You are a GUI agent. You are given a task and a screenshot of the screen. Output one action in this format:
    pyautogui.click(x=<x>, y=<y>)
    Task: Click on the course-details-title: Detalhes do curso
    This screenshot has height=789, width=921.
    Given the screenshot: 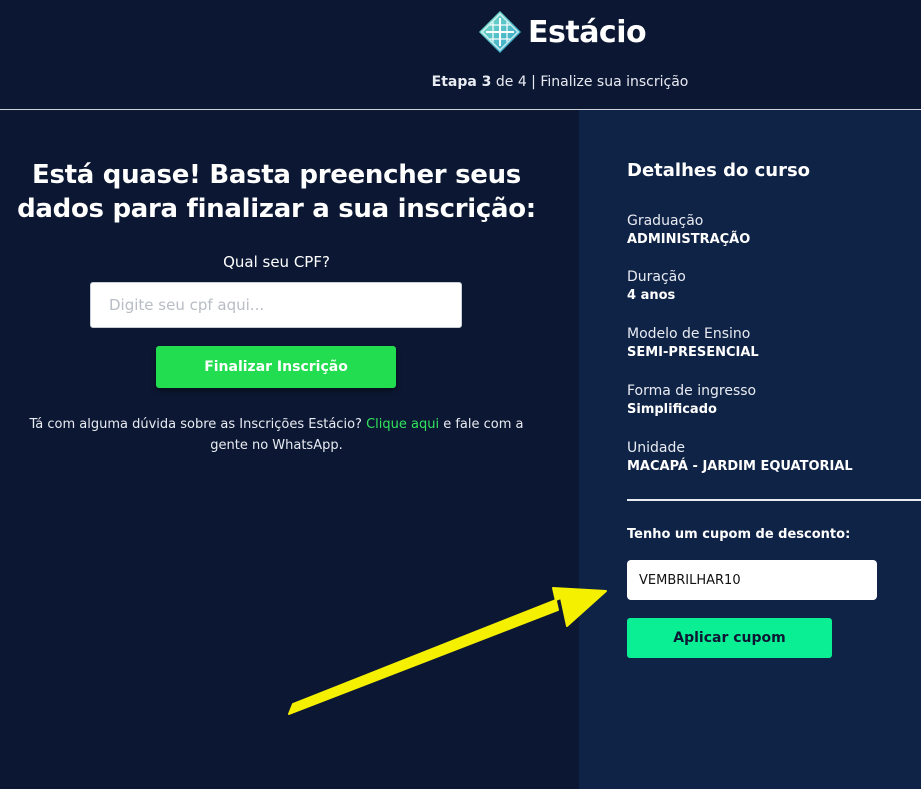 What is the action you would take?
    pyautogui.click(x=719, y=170)
    